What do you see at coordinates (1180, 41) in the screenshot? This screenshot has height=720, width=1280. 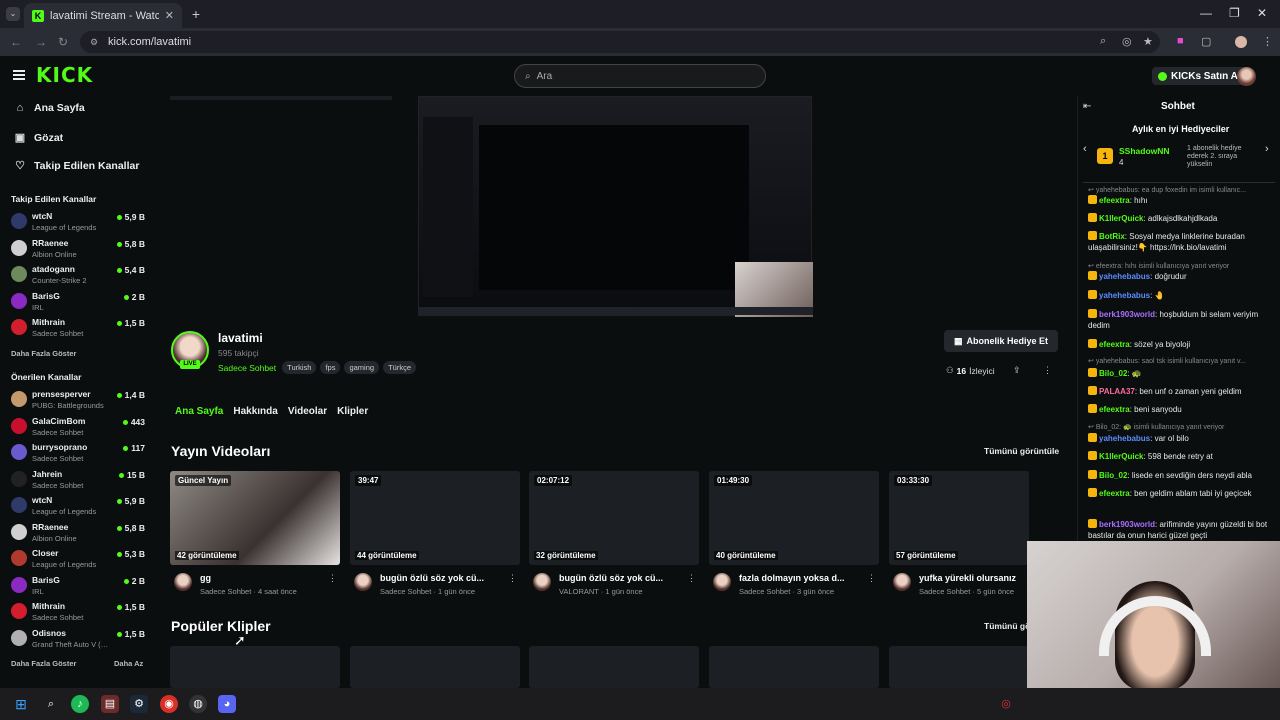 I see `extension-icon: ■` at bounding box center [1180, 41].